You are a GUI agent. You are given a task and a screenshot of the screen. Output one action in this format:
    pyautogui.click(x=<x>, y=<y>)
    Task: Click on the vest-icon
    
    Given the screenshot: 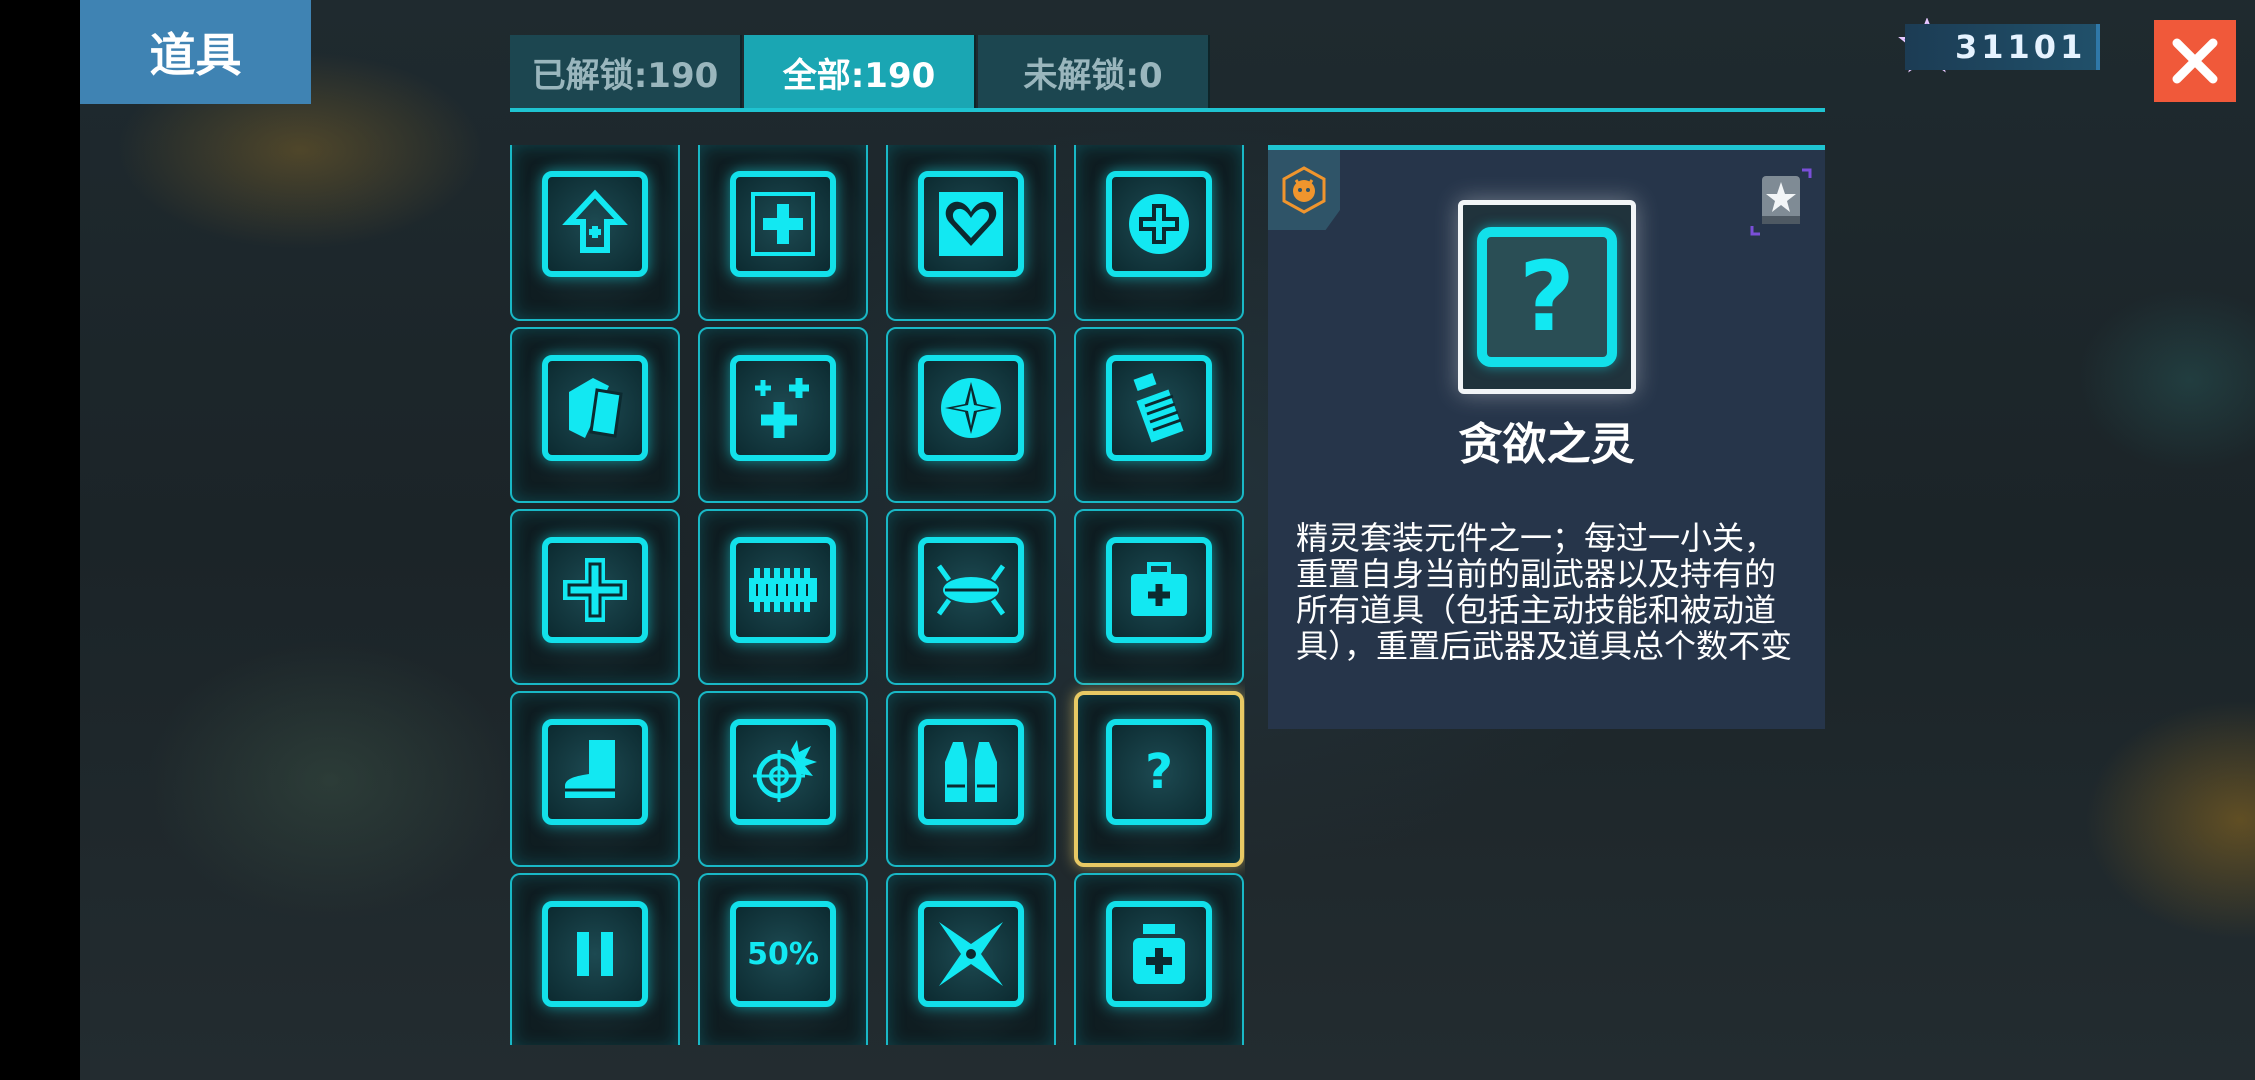 What is the action you would take?
    pyautogui.click(x=971, y=772)
    